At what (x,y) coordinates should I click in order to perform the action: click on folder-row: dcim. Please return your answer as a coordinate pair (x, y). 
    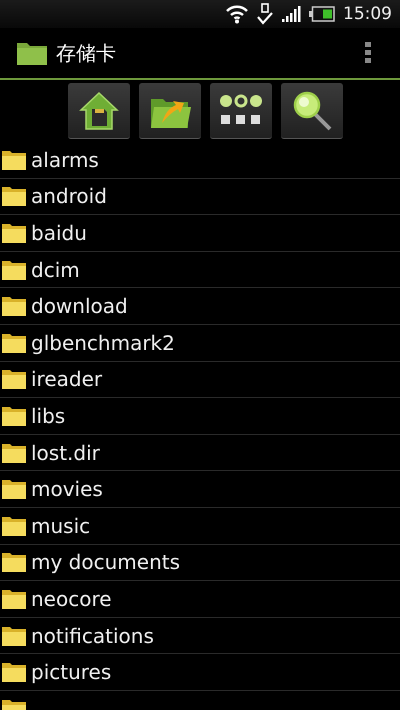
    Looking at the image, I should click on (200, 270).